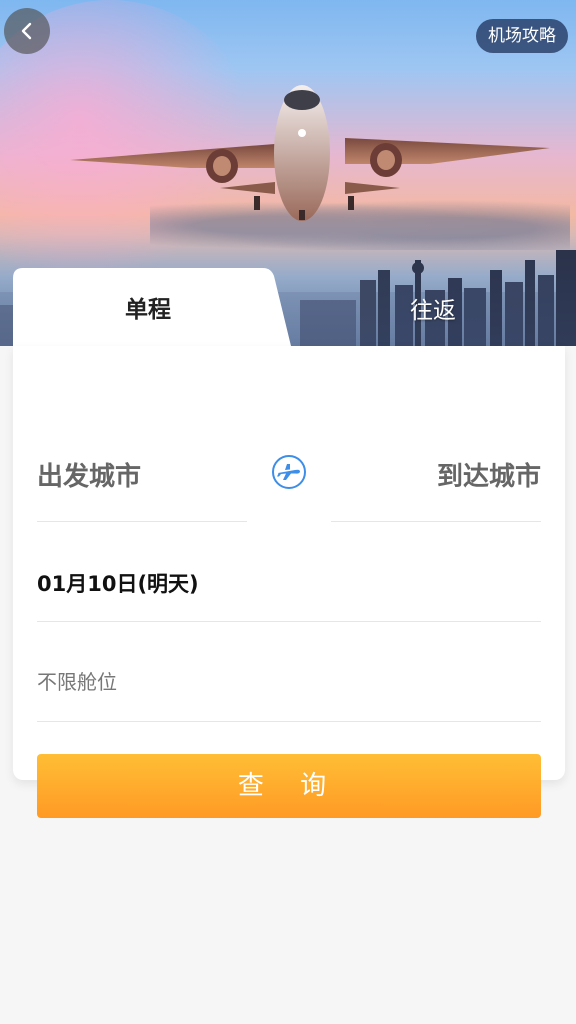 The width and height of the screenshot is (576, 1024). What do you see at coordinates (118, 583) in the screenshot?
I see `departure-date-field: 01月10日(明天)` at bounding box center [118, 583].